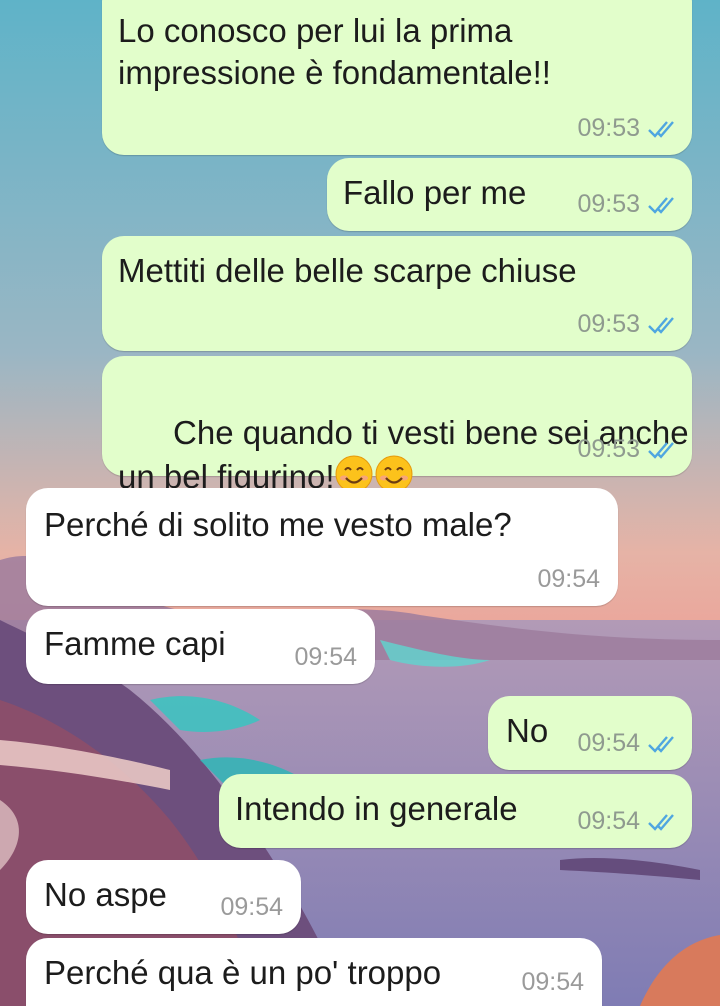 The width and height of the screenshot is (720, 1006). What do you see at coordinates (278, 524) in the screenshot?
I see `message-text: Perché di solito me vesto male?` at bounding box center [278, 524].